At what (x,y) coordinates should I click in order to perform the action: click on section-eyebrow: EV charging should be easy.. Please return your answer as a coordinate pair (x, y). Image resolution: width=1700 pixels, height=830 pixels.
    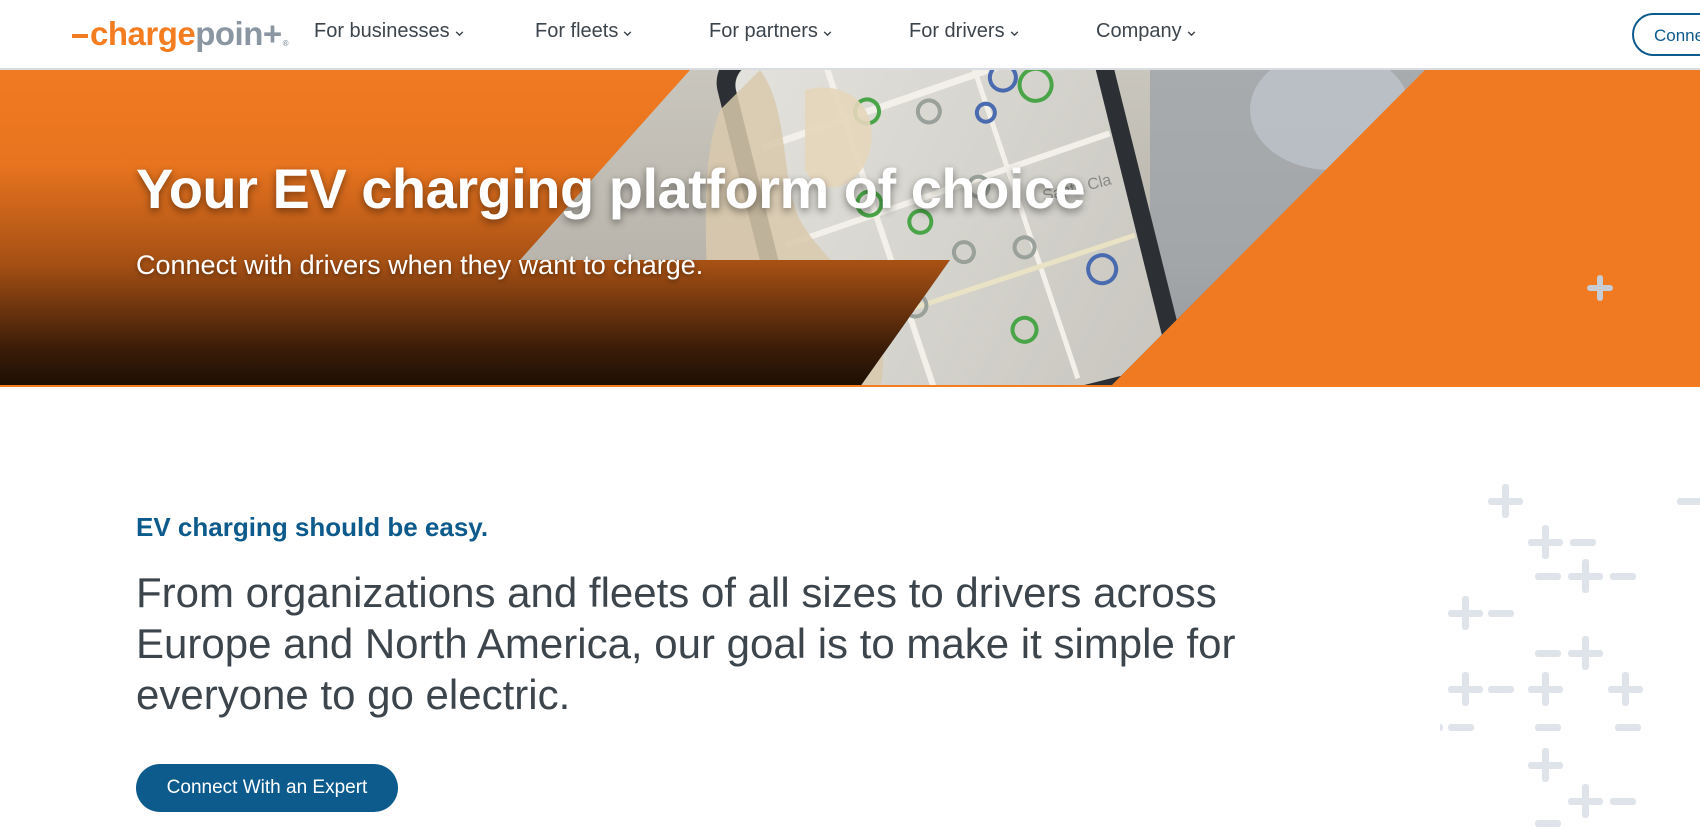
    Looking at the image, I should click on (312, 527).